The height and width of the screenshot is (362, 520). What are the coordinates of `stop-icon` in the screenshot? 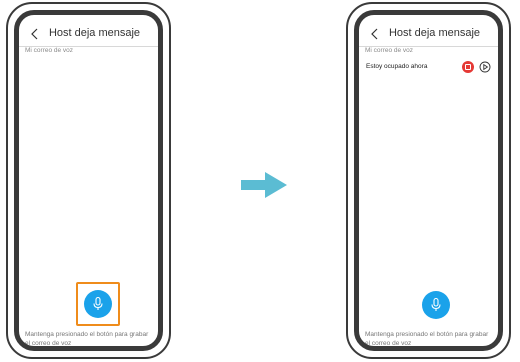 It's located at (468, 67).